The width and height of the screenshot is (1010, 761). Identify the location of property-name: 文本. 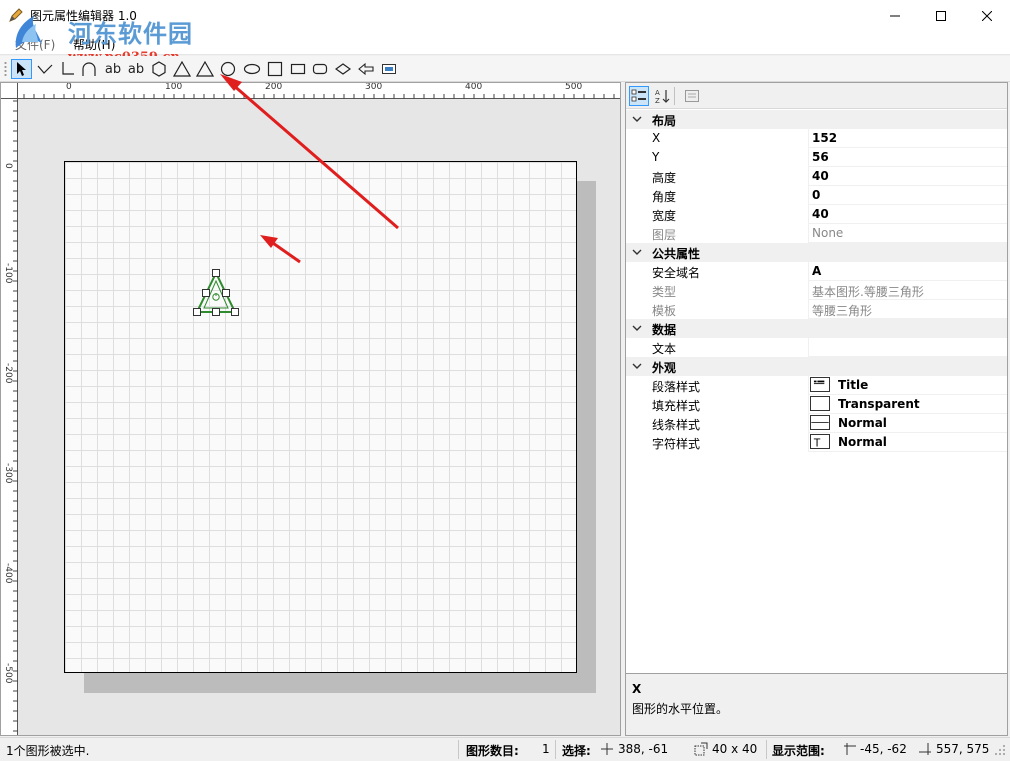
(717, 347).